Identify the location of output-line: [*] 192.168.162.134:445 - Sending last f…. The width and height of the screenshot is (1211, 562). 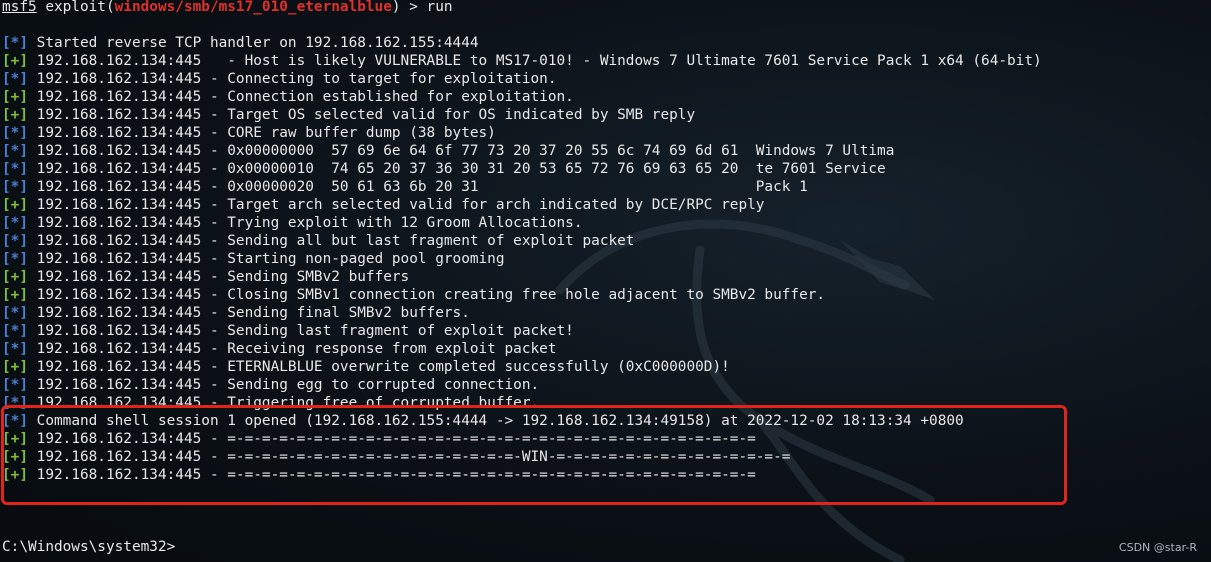
(288, 331).